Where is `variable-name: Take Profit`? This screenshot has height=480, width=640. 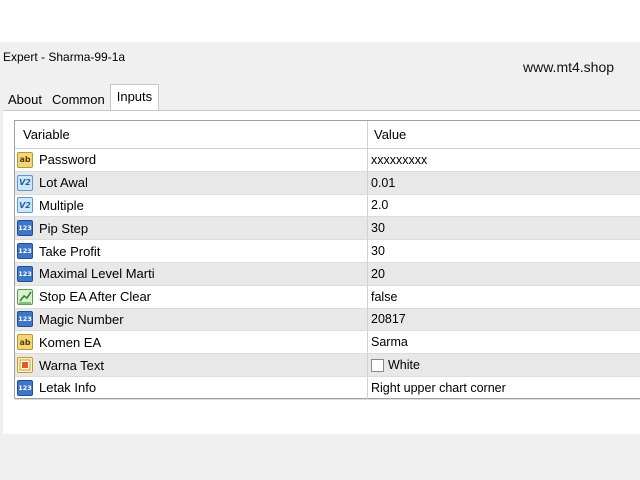
variable-name: Take Profit is located at coordinates (70, 251).